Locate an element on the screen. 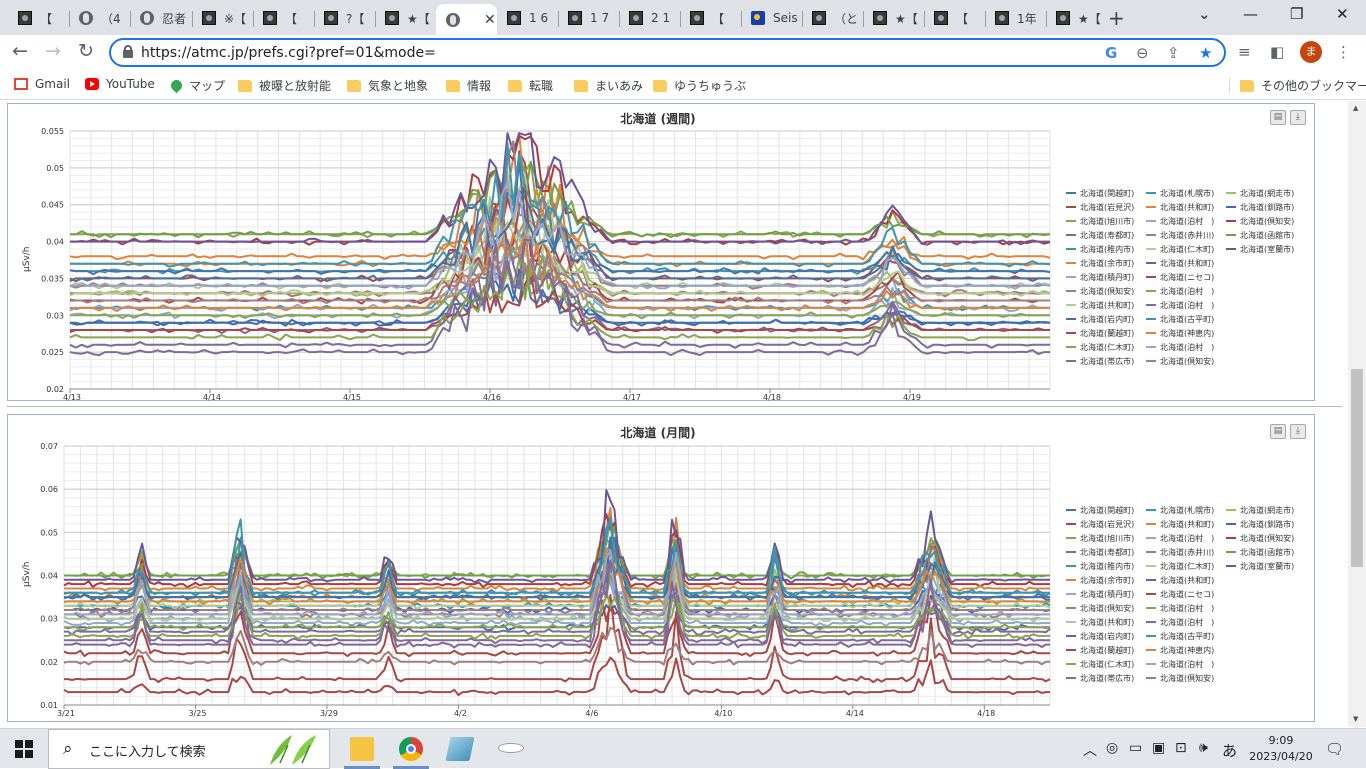 Image resolution: width=1366 pixels, height=769 pixels. file-explorer-icon is located at coordinates (362, 749).